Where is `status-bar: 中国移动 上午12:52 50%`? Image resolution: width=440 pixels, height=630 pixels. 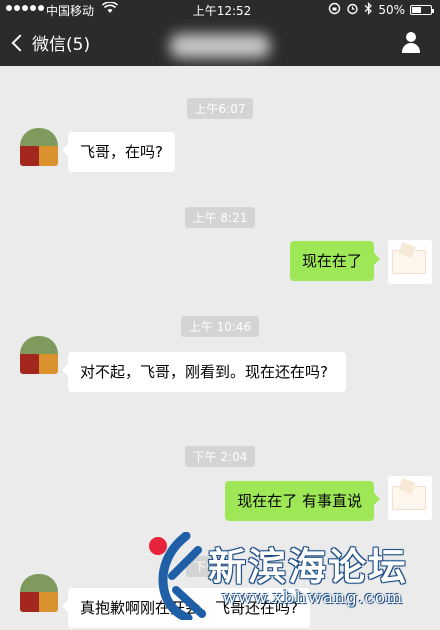 status-bar: 中国移动 上午12:52 50% is located at coordinates (220, 10).